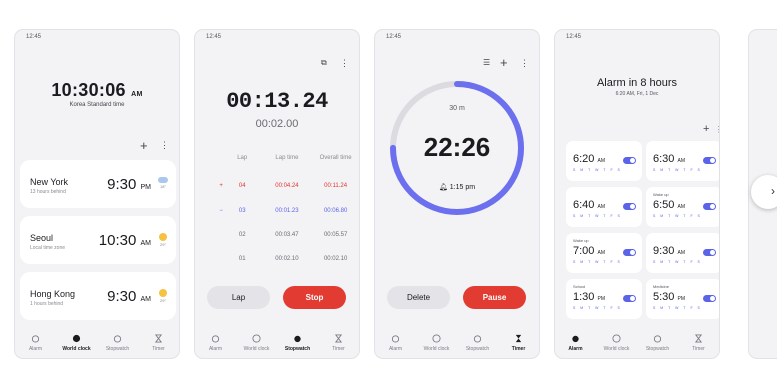 Image resolution: width=777 pixels, height=380 pixels. What do you see at coordinates (486, 62) in the screenshot?
I see `list-icon: ☰` at bounding box center [486, 62].